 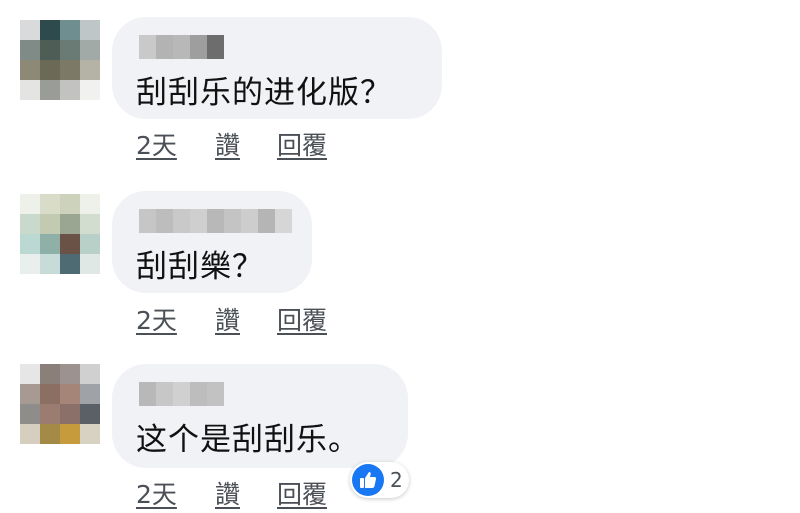 I want to click on reaction-badge: 2, so click(x=379, y=480).